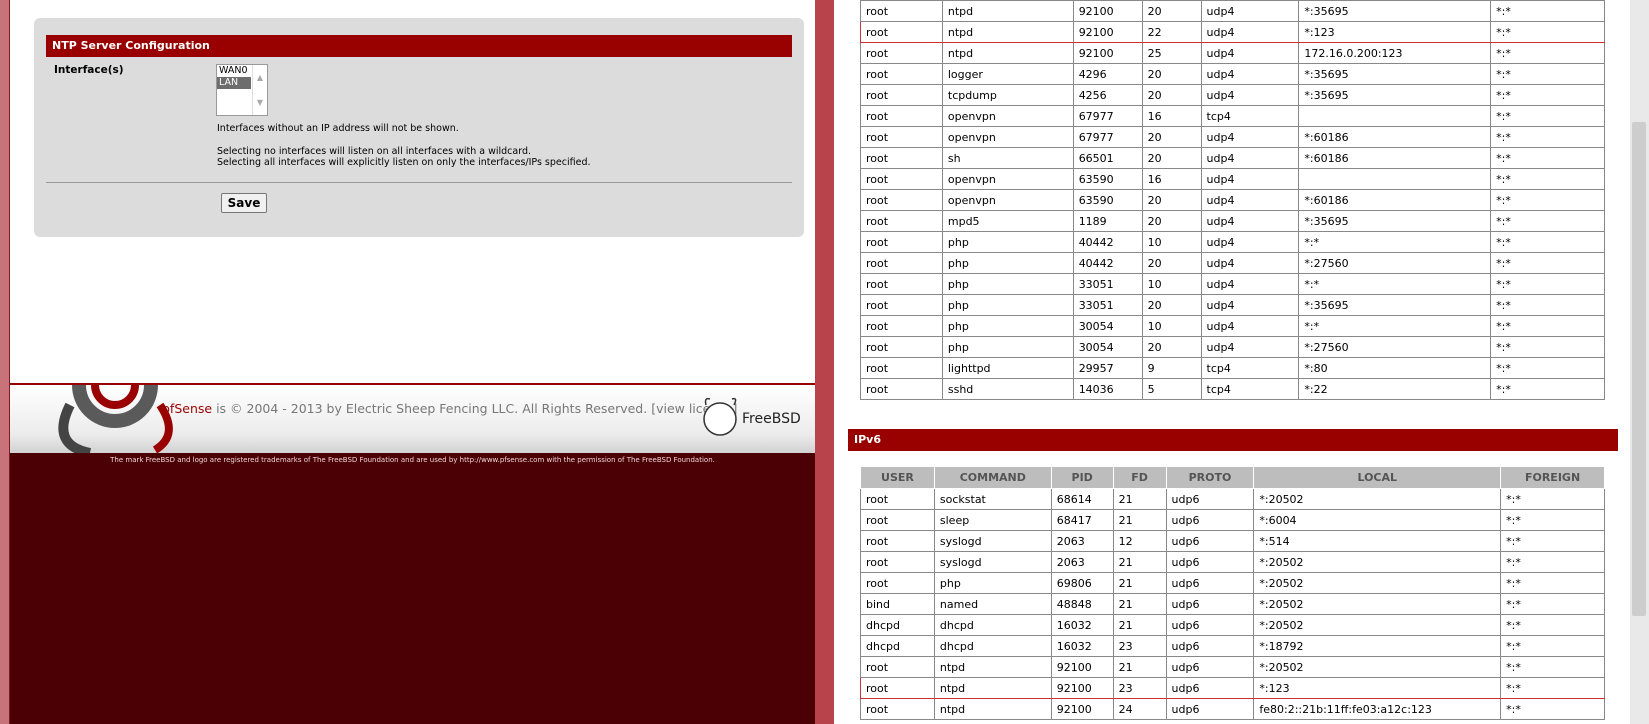 Image resolution: width=1649 pixels, height=724 pixels. What do you see at coordinates (260, 77) in the screenshot?
I see `scroll-up-arrow-icon: ▲` at bounding box center [260, 77].